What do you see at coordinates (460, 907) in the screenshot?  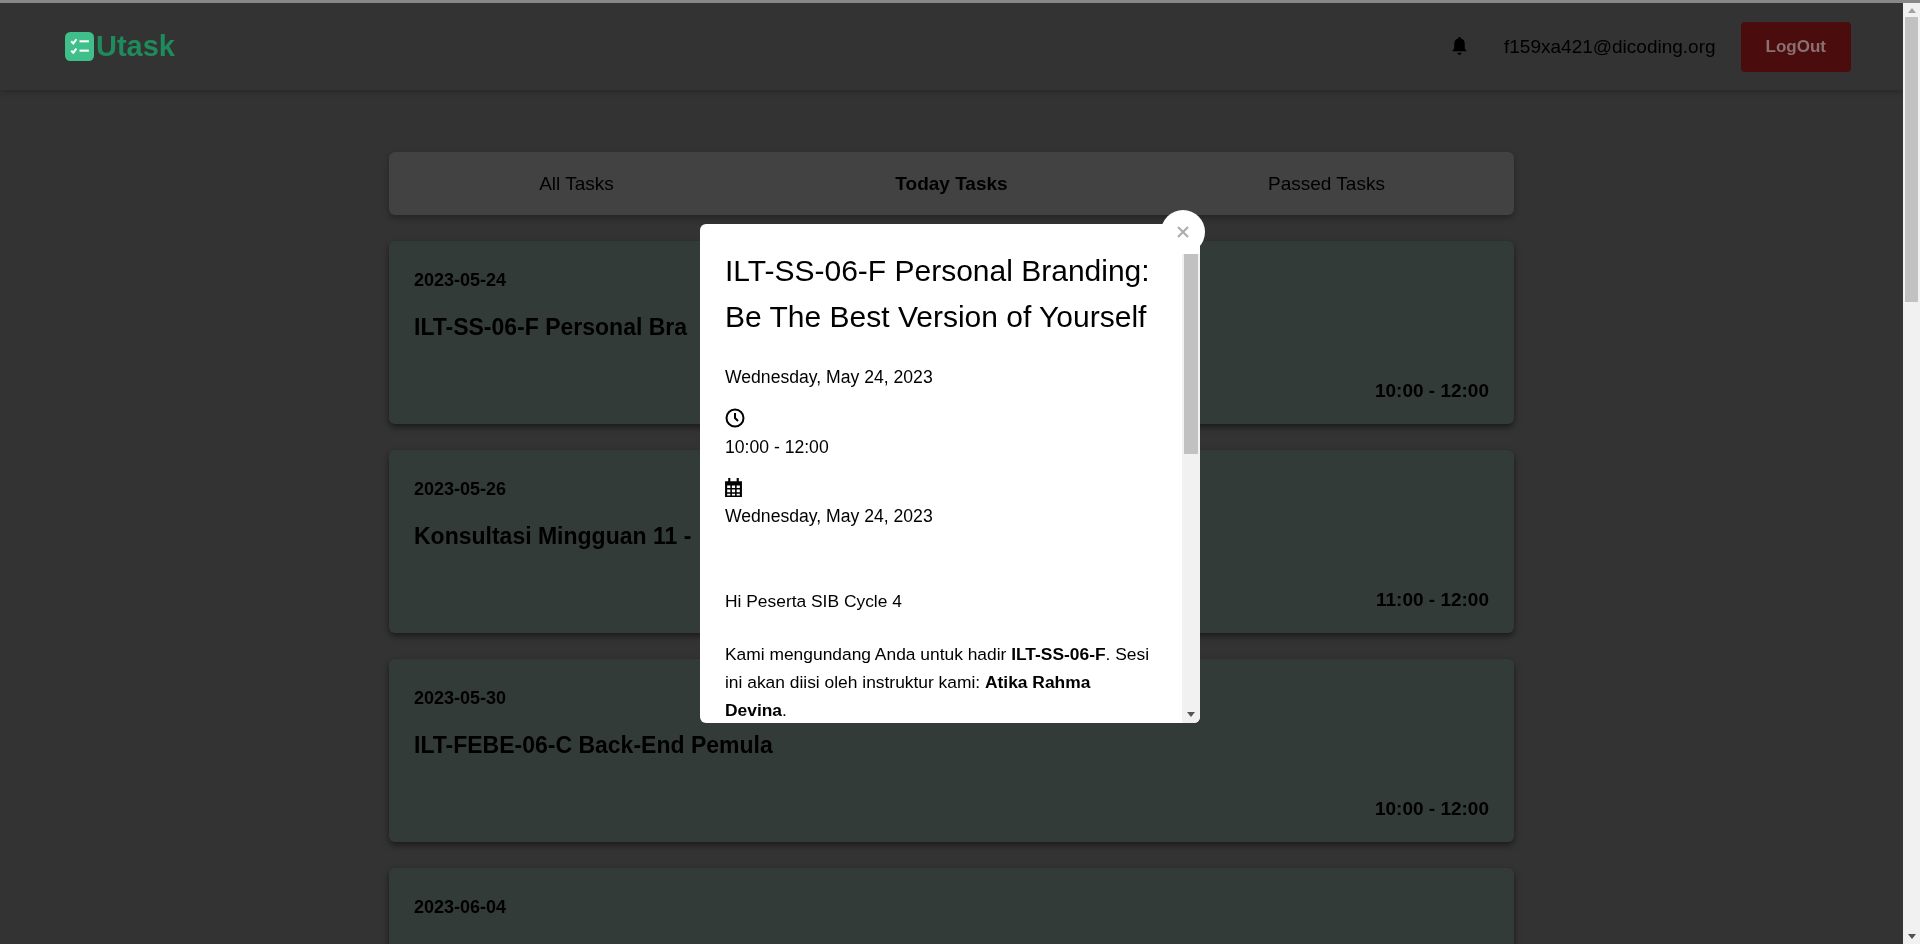 I see `task-date: 2023-06-04` at bounding box center [460, 907].